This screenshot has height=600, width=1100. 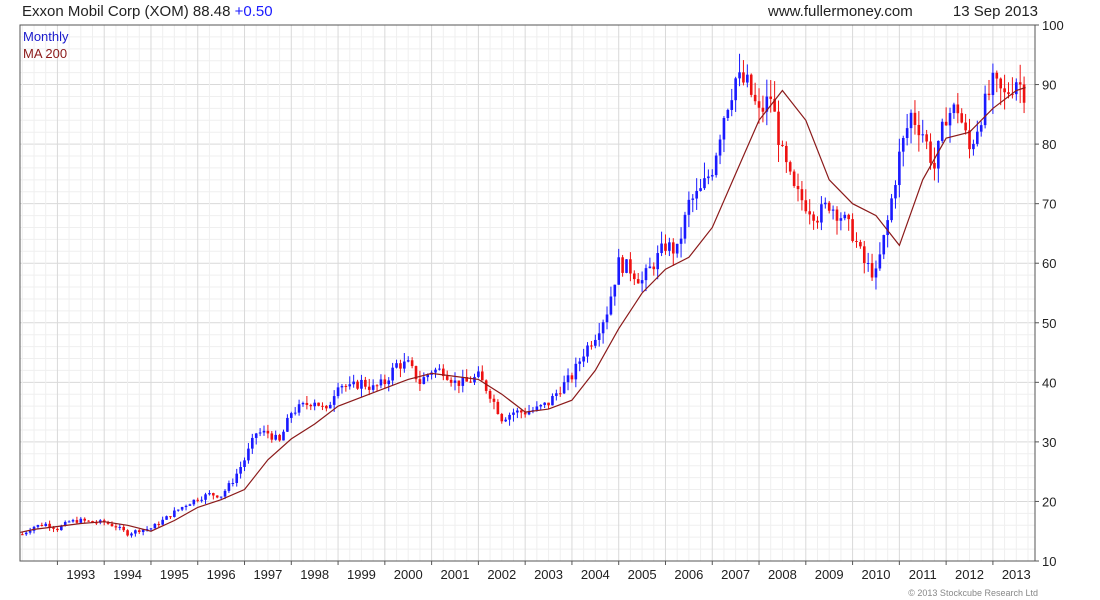 What do you see at coordinates (1049, 442) in the screenshot?
I see `y-tick-label: 30` at bounding box center [1049, 442].